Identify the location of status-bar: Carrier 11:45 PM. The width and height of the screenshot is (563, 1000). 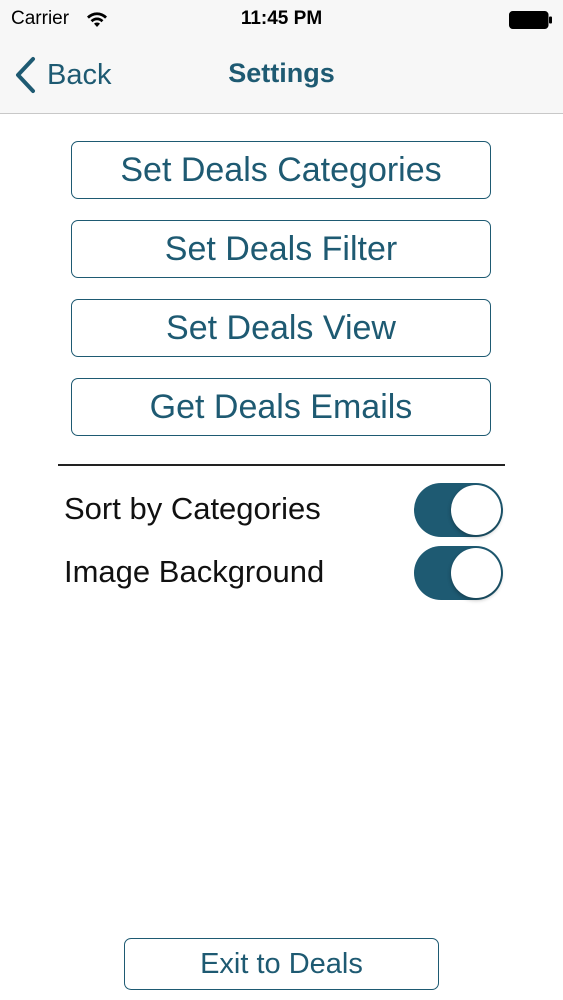
(281, 19).